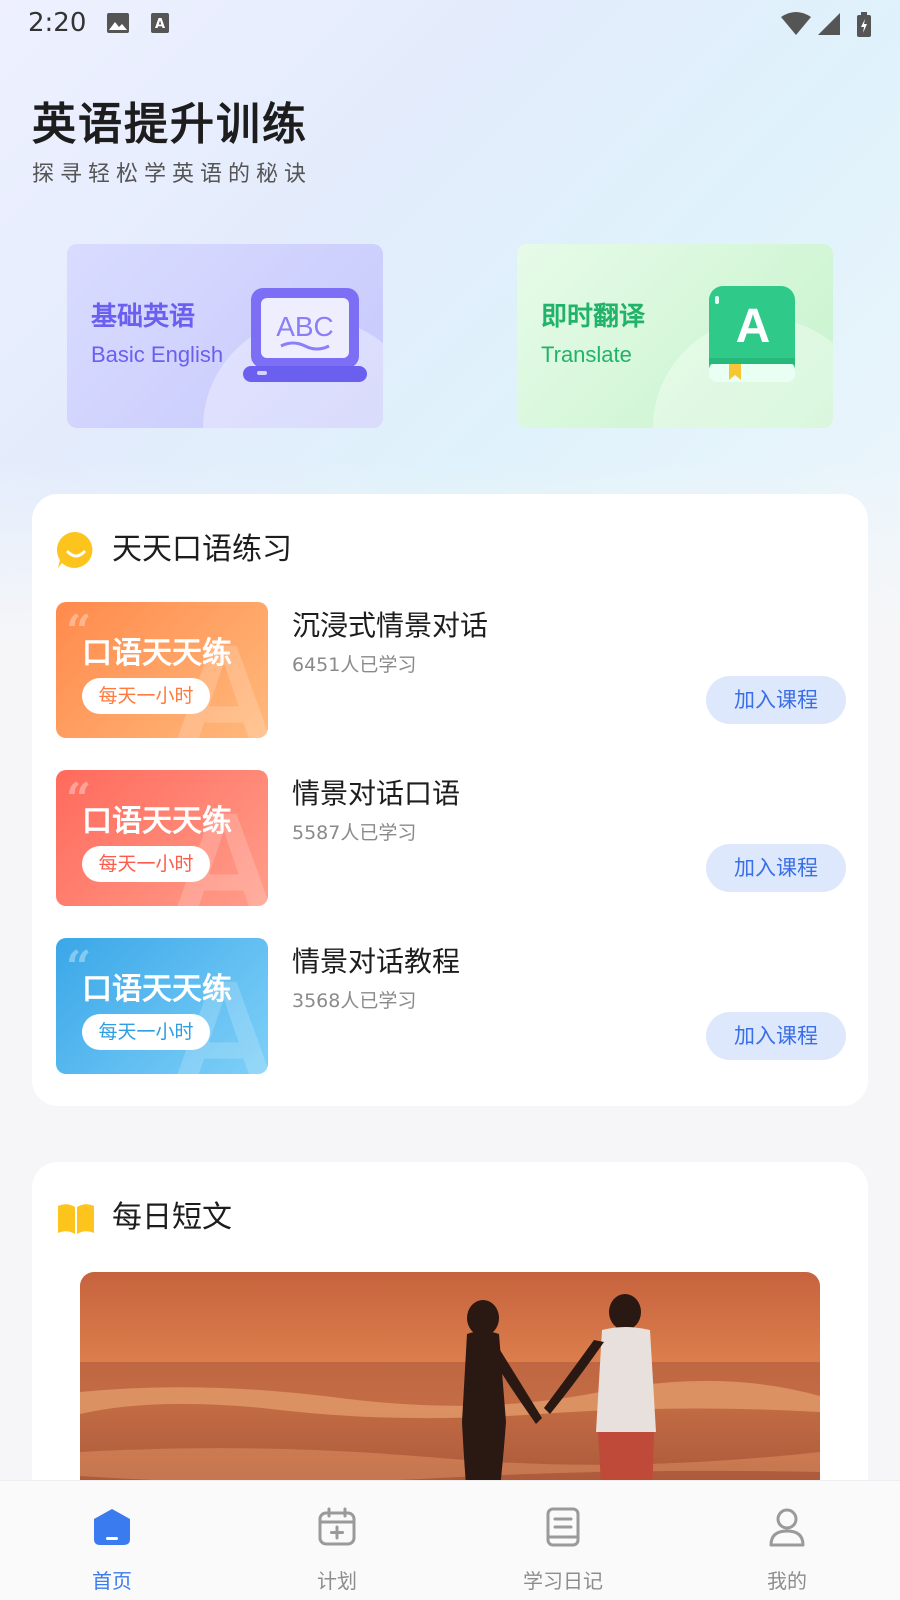  What do you see at coordinates (376, 961) in the screenshot?
I see `course-name: 情景对话教程` at bounding box center [376, 961].